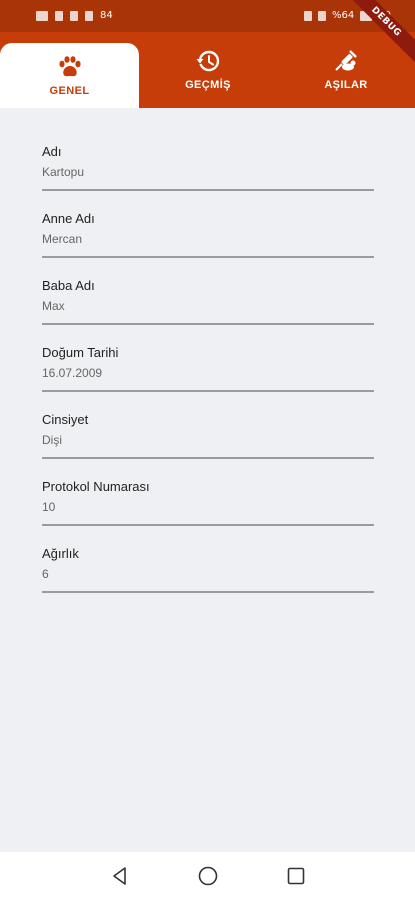 The image size is (415, 900). I want to click on tab-bar: GENEL GEÇMİŞ AŞILAR, so click(207, 70).